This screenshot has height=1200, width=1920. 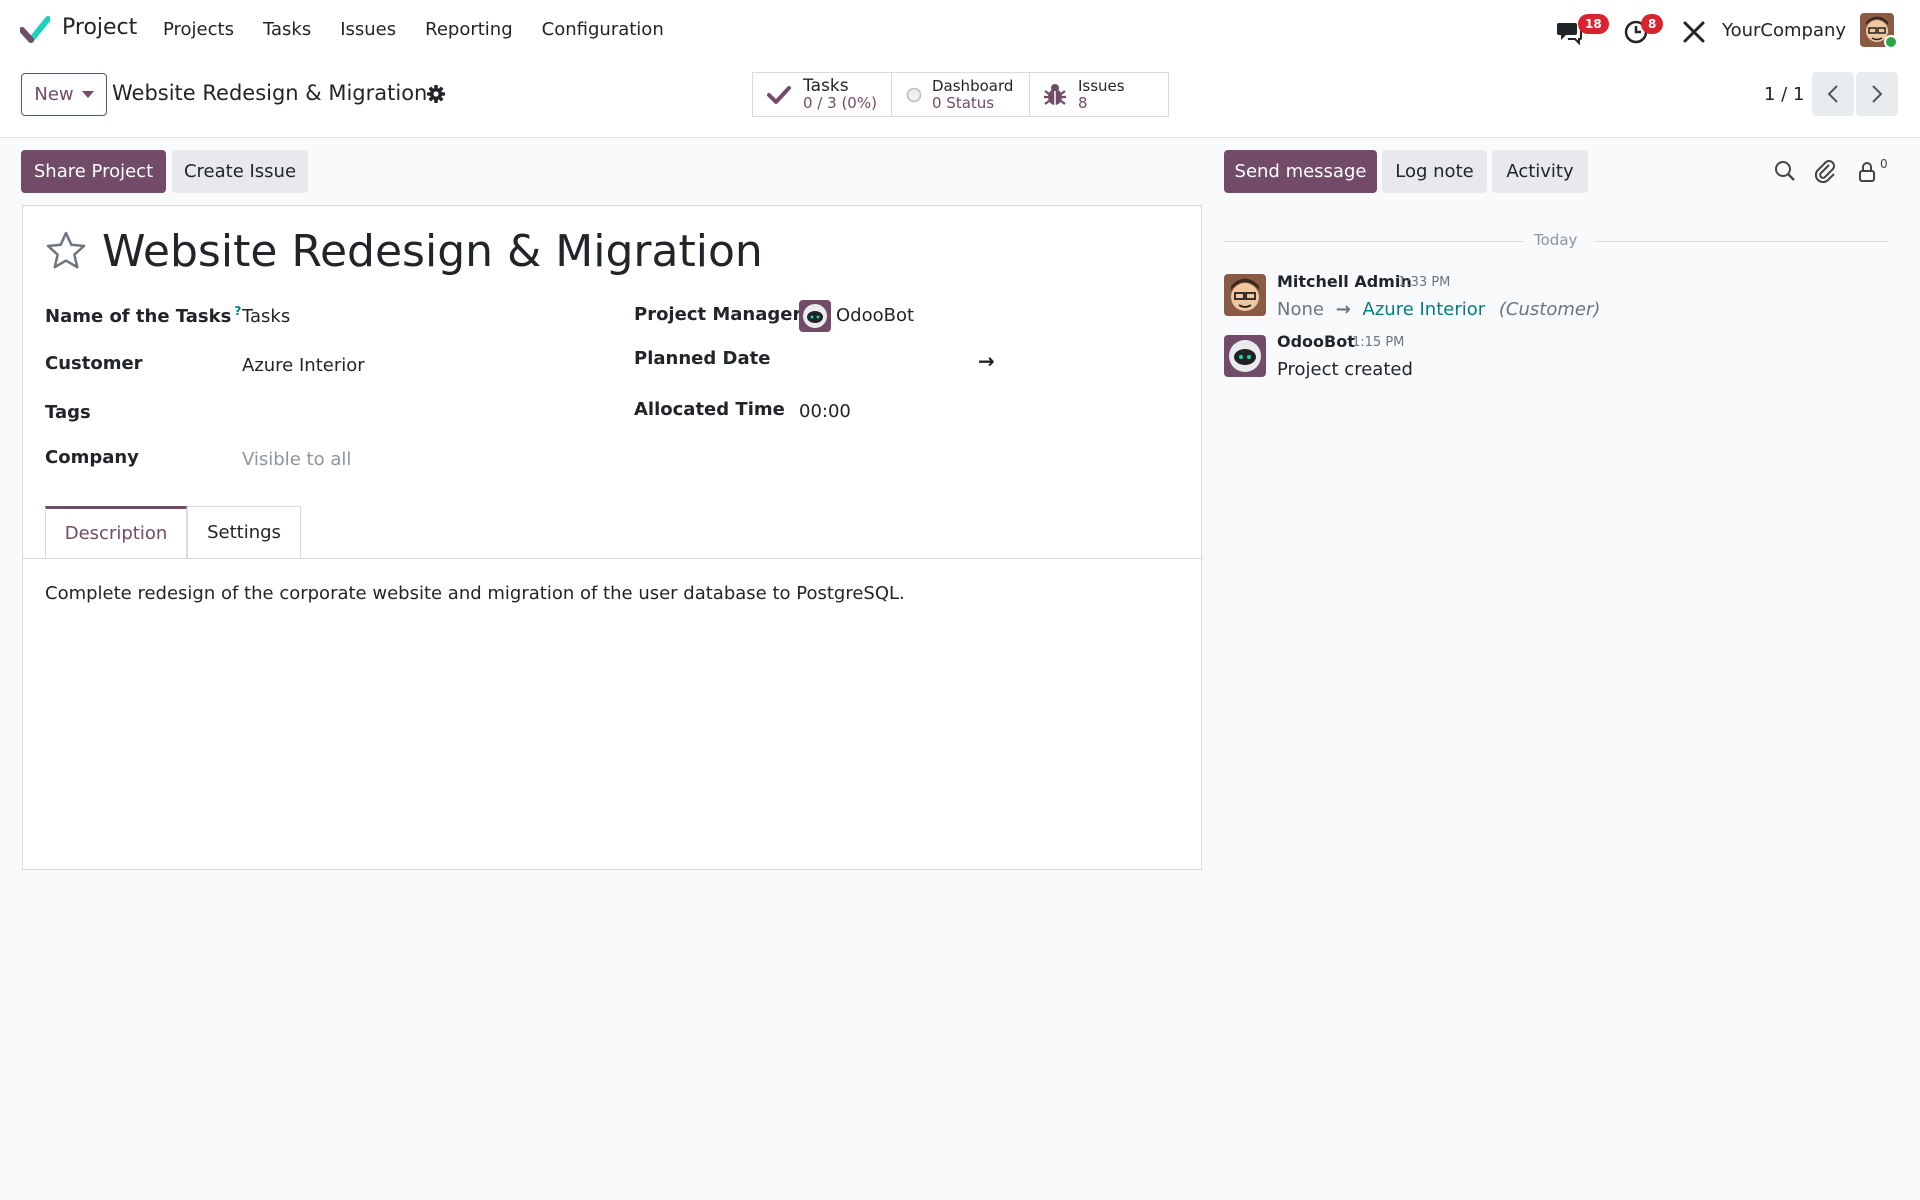 I want to click on tracking-arrow: →, so click(x=1343, y=309).